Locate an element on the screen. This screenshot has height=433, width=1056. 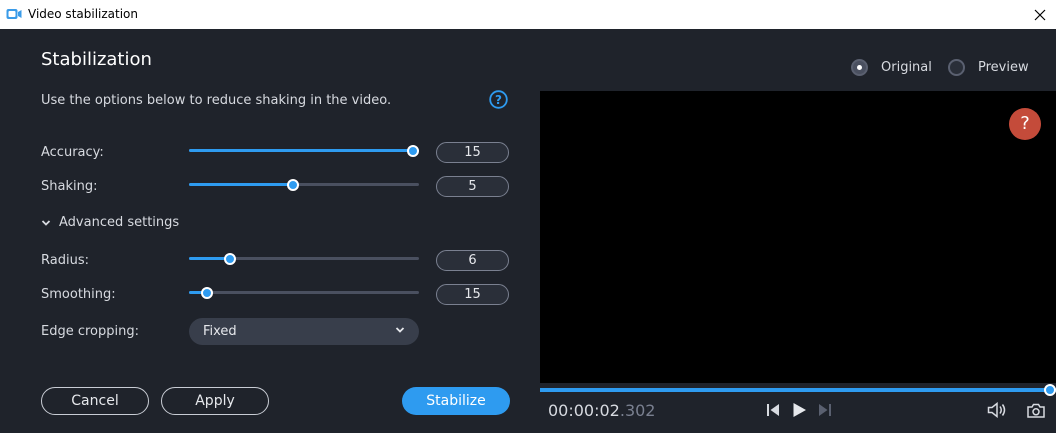
smoothing-label: Smoothing: is located at coordinates (78, 294).